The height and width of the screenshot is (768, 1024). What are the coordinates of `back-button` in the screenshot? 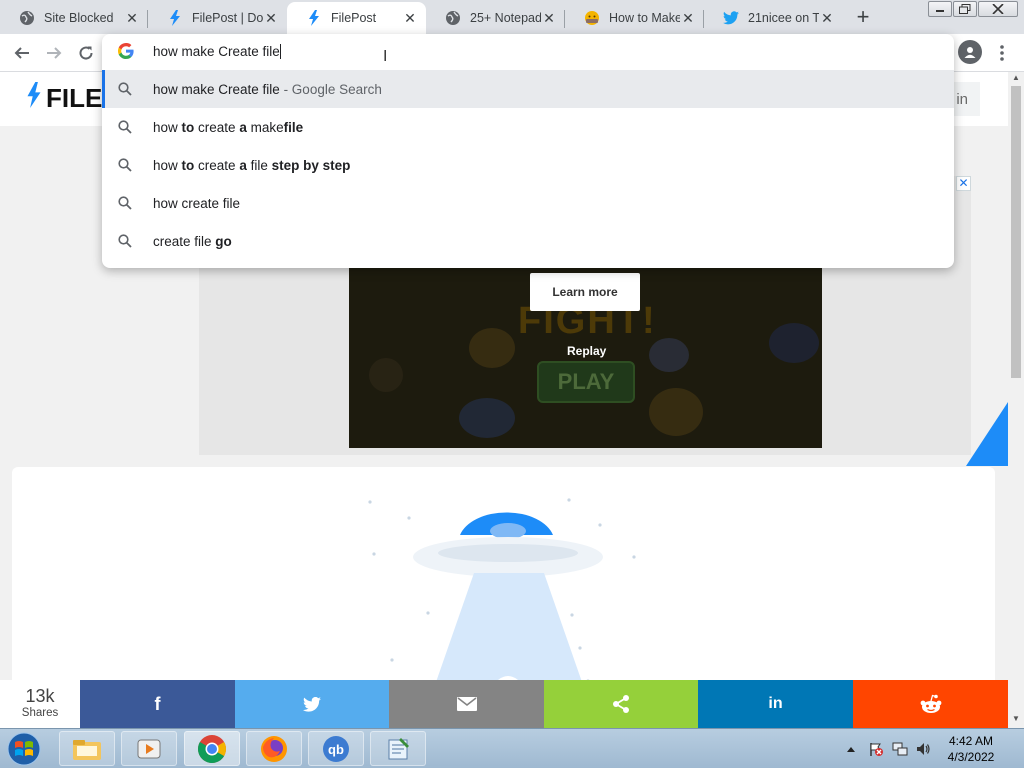 It's located at (22, 53).